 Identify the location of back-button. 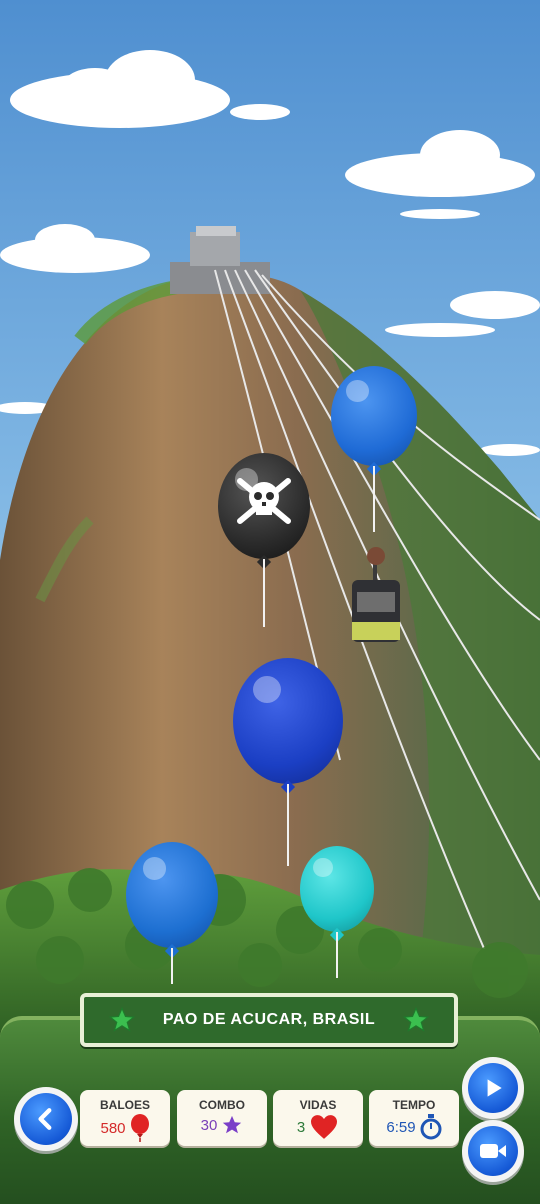
(46, 1119).